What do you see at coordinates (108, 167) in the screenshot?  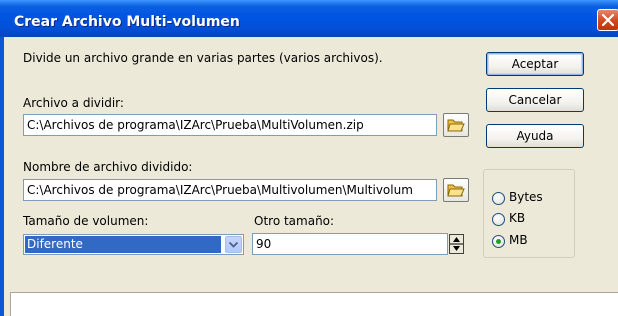 I see `output-file-label: Nombre de archivo dividido:` at bounding box center [108, 167].